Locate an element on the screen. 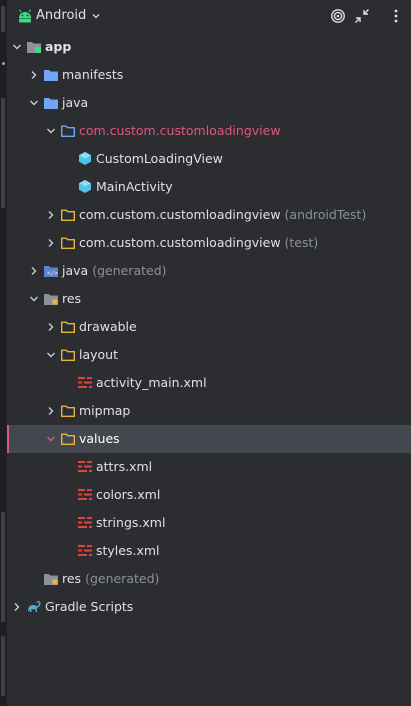  tree-item-customloadingview: CustomLoadingView is located at coordinates (209, 159).